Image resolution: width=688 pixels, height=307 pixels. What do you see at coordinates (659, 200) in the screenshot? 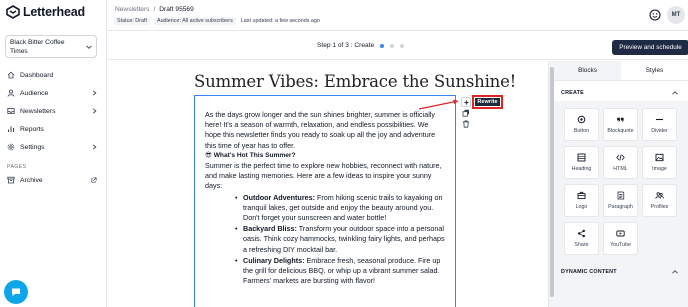
I see `block-profiles: Profiles` at bounding box center [659, 200].